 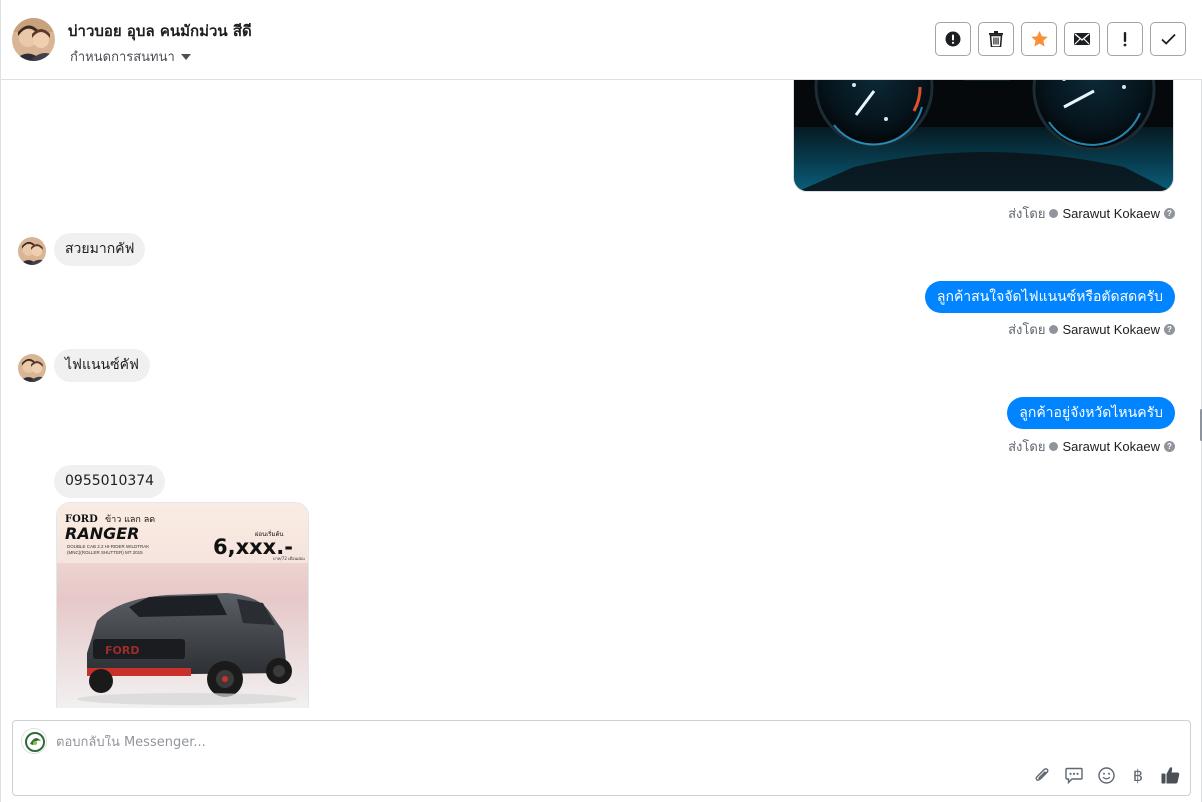 I want to click on saved-replies-button, so click(x=1074, y=775).